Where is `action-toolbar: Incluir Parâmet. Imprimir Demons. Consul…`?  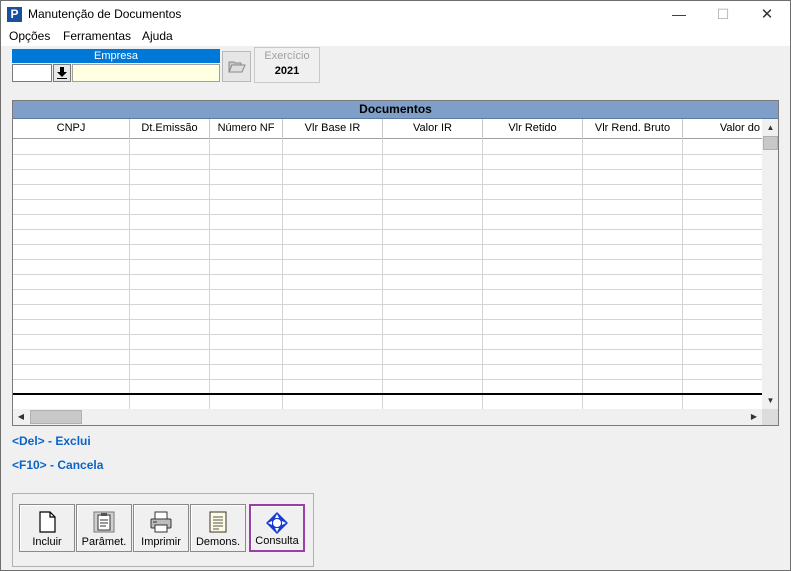
action-toolbar: Incluir Parâmet. Imprimir Demons. Consul… is located at coordinates (163, 530).